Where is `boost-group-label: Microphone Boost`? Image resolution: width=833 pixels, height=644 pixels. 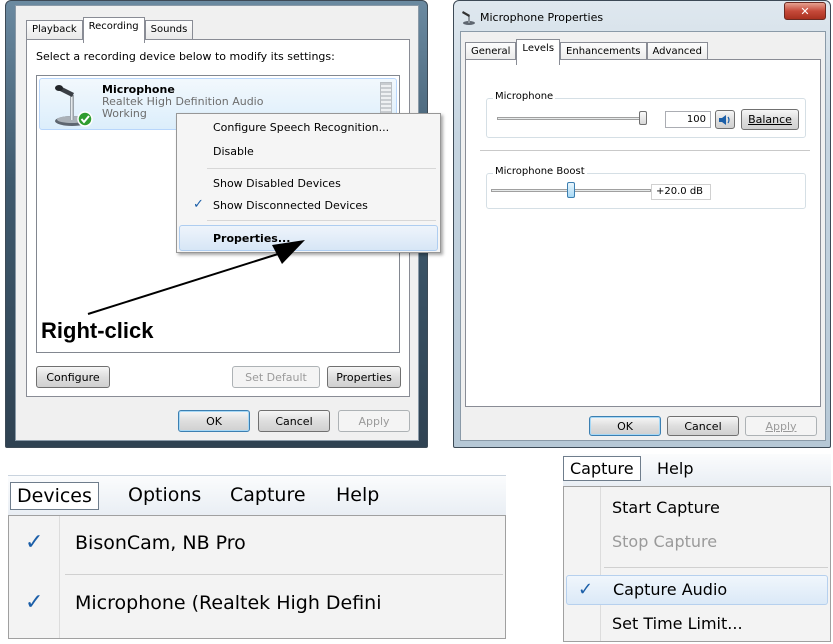 boost-group-label: Microphone Boost is located at coordinates (540, 171).